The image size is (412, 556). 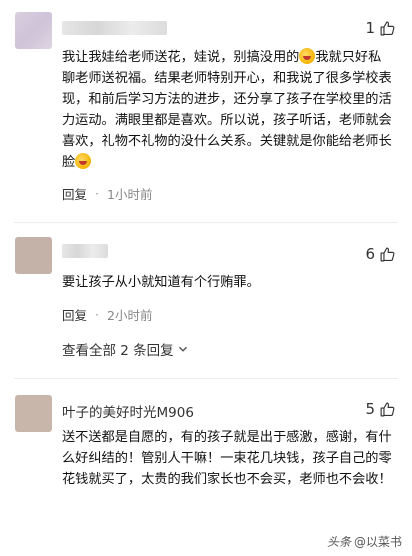 I want to click on like-count: 6, so click(x=370, y=254).